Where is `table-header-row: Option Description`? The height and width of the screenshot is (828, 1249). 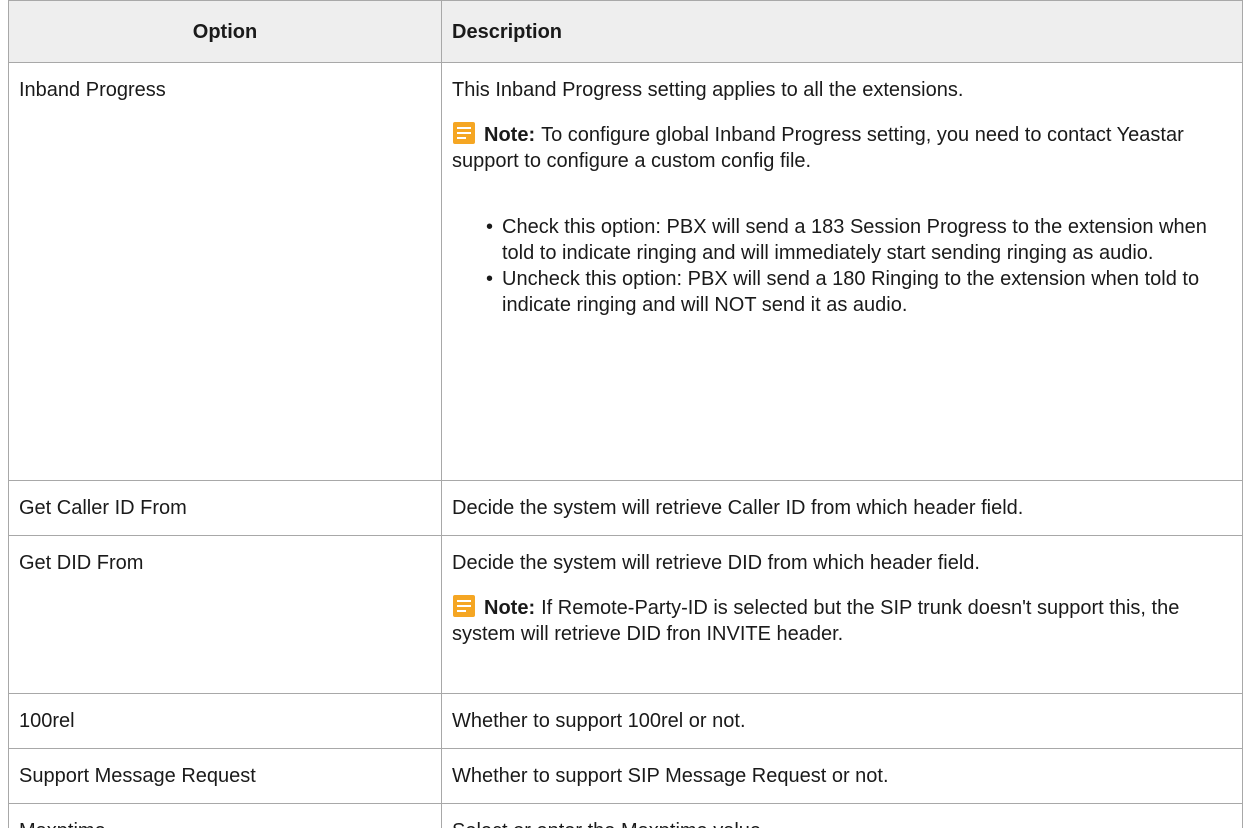 table-header-row: Option Description is located at coordinates (625, 31).